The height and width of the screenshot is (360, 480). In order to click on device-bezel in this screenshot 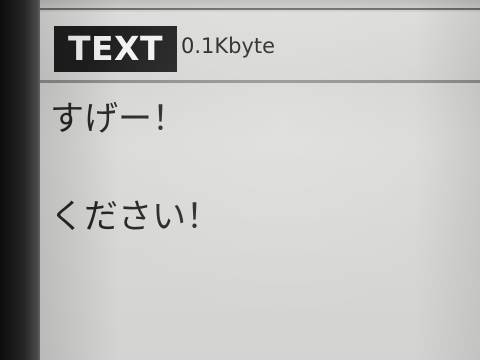, I will do `click(22, 180)`.